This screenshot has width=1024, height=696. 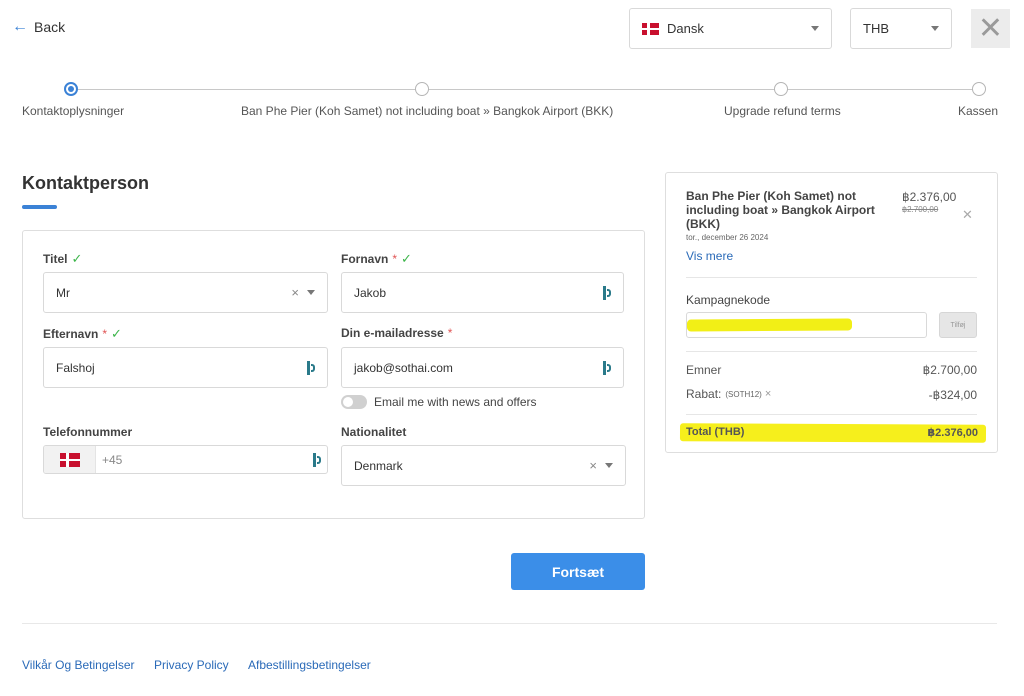 I want to click on discount-label: Rabat:, so click(x=704, y=394).